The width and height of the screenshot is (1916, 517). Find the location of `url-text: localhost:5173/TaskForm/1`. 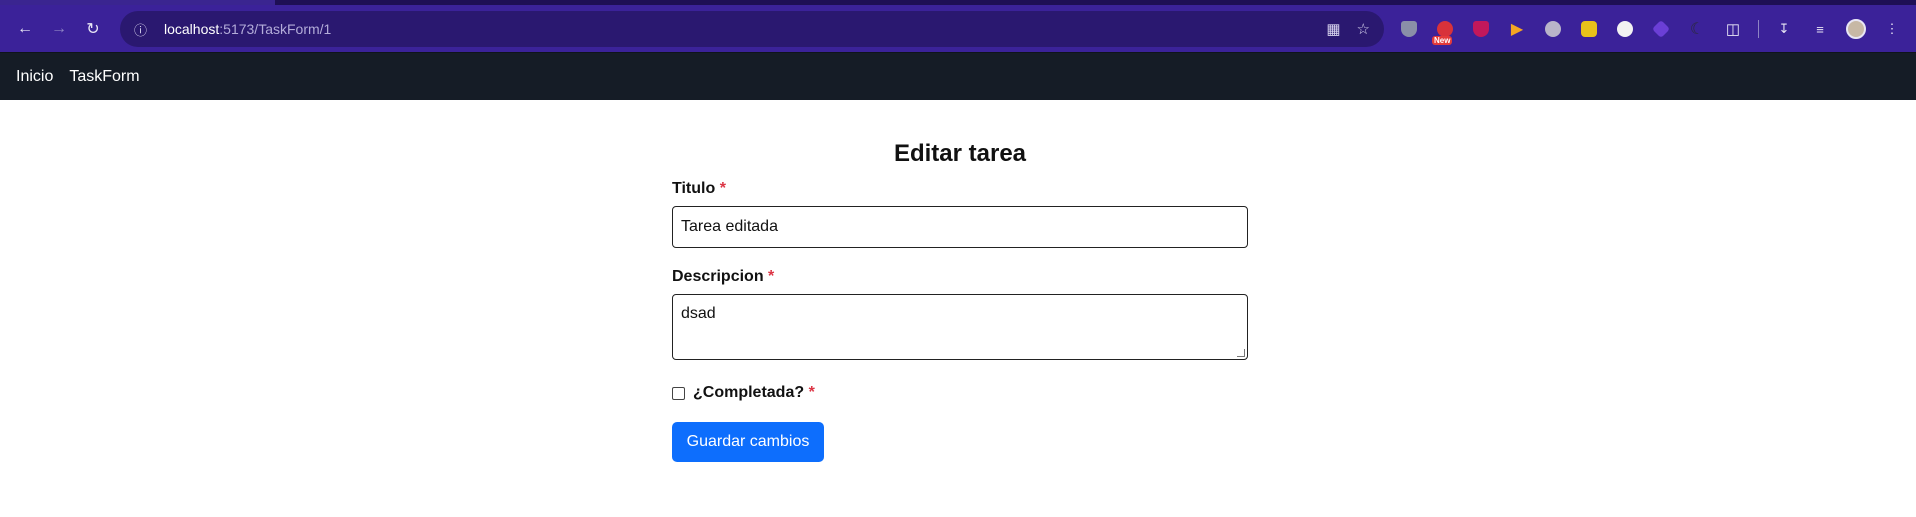

url-text: localhost:5173/TaskForm/1 is located at coordinates (247, 29).